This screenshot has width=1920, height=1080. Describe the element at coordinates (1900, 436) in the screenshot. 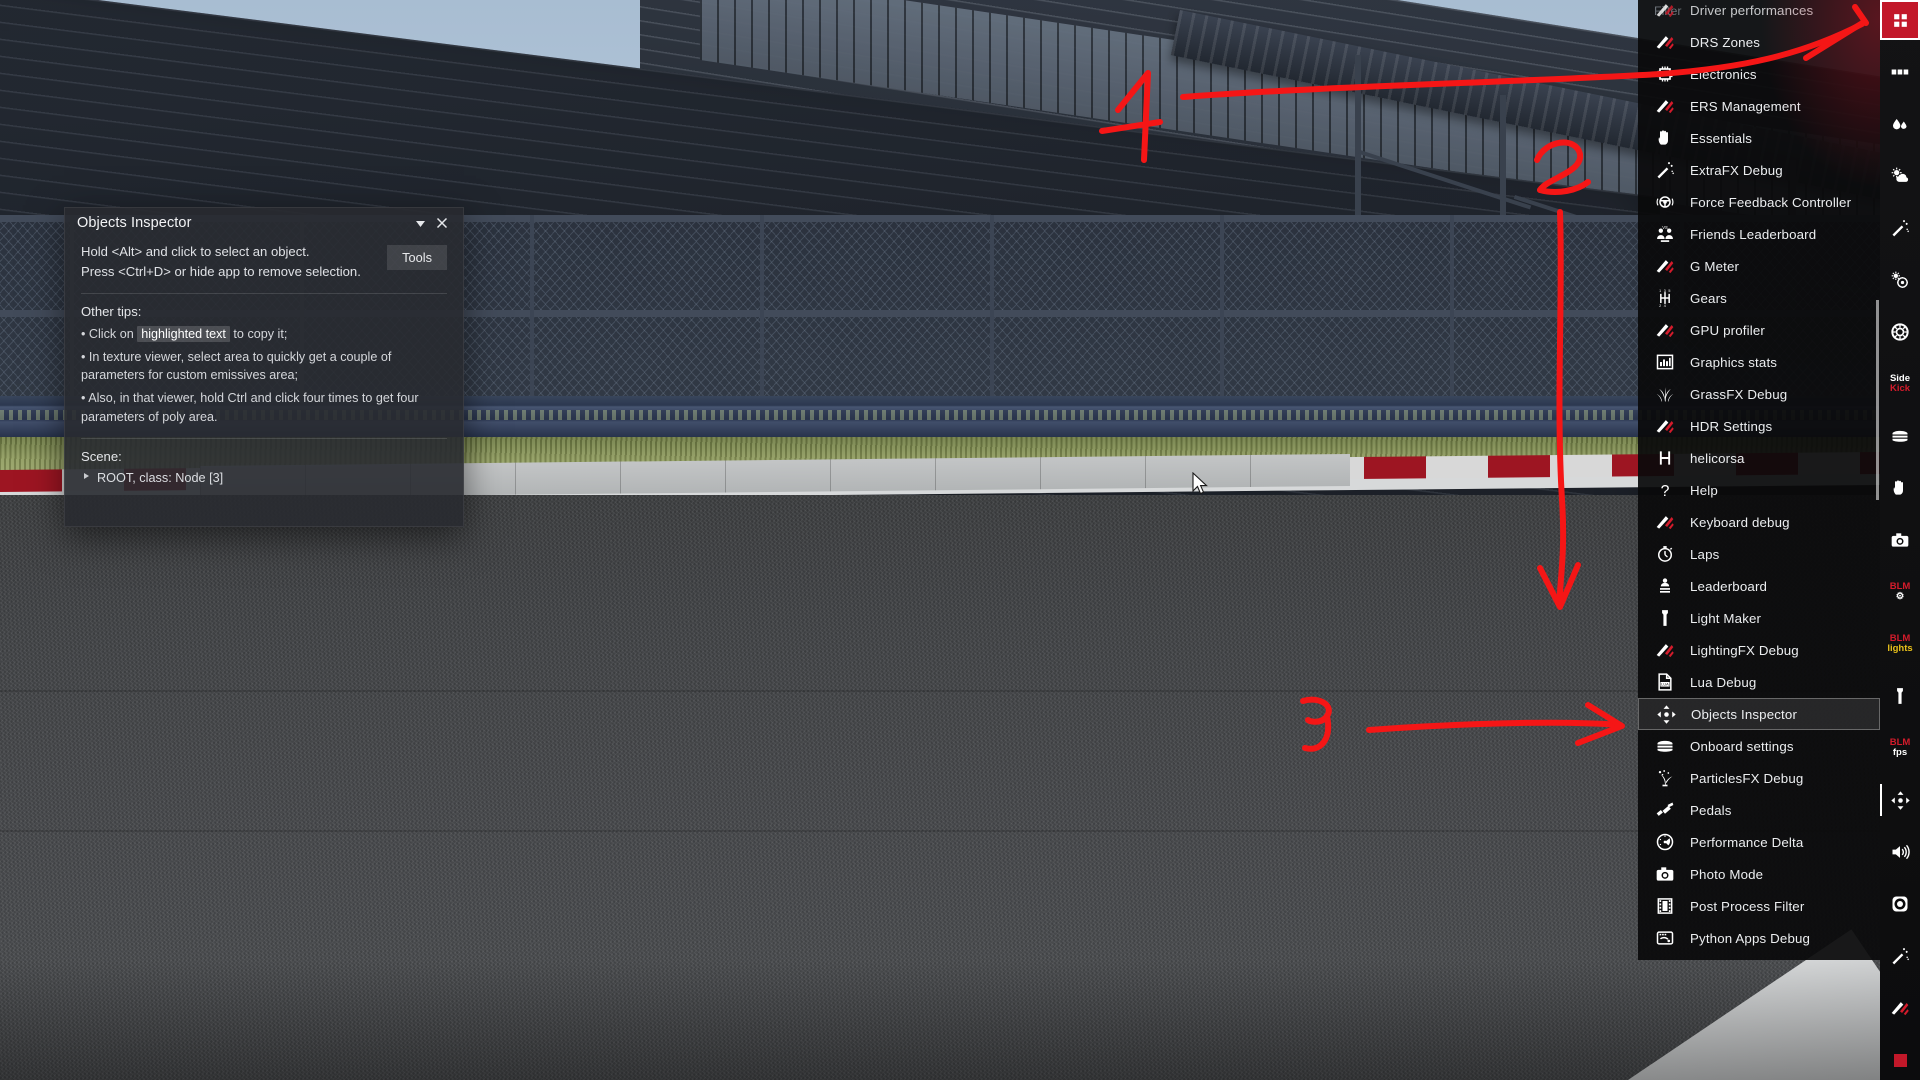

I see `rail-button-onboard-icon` at that location.